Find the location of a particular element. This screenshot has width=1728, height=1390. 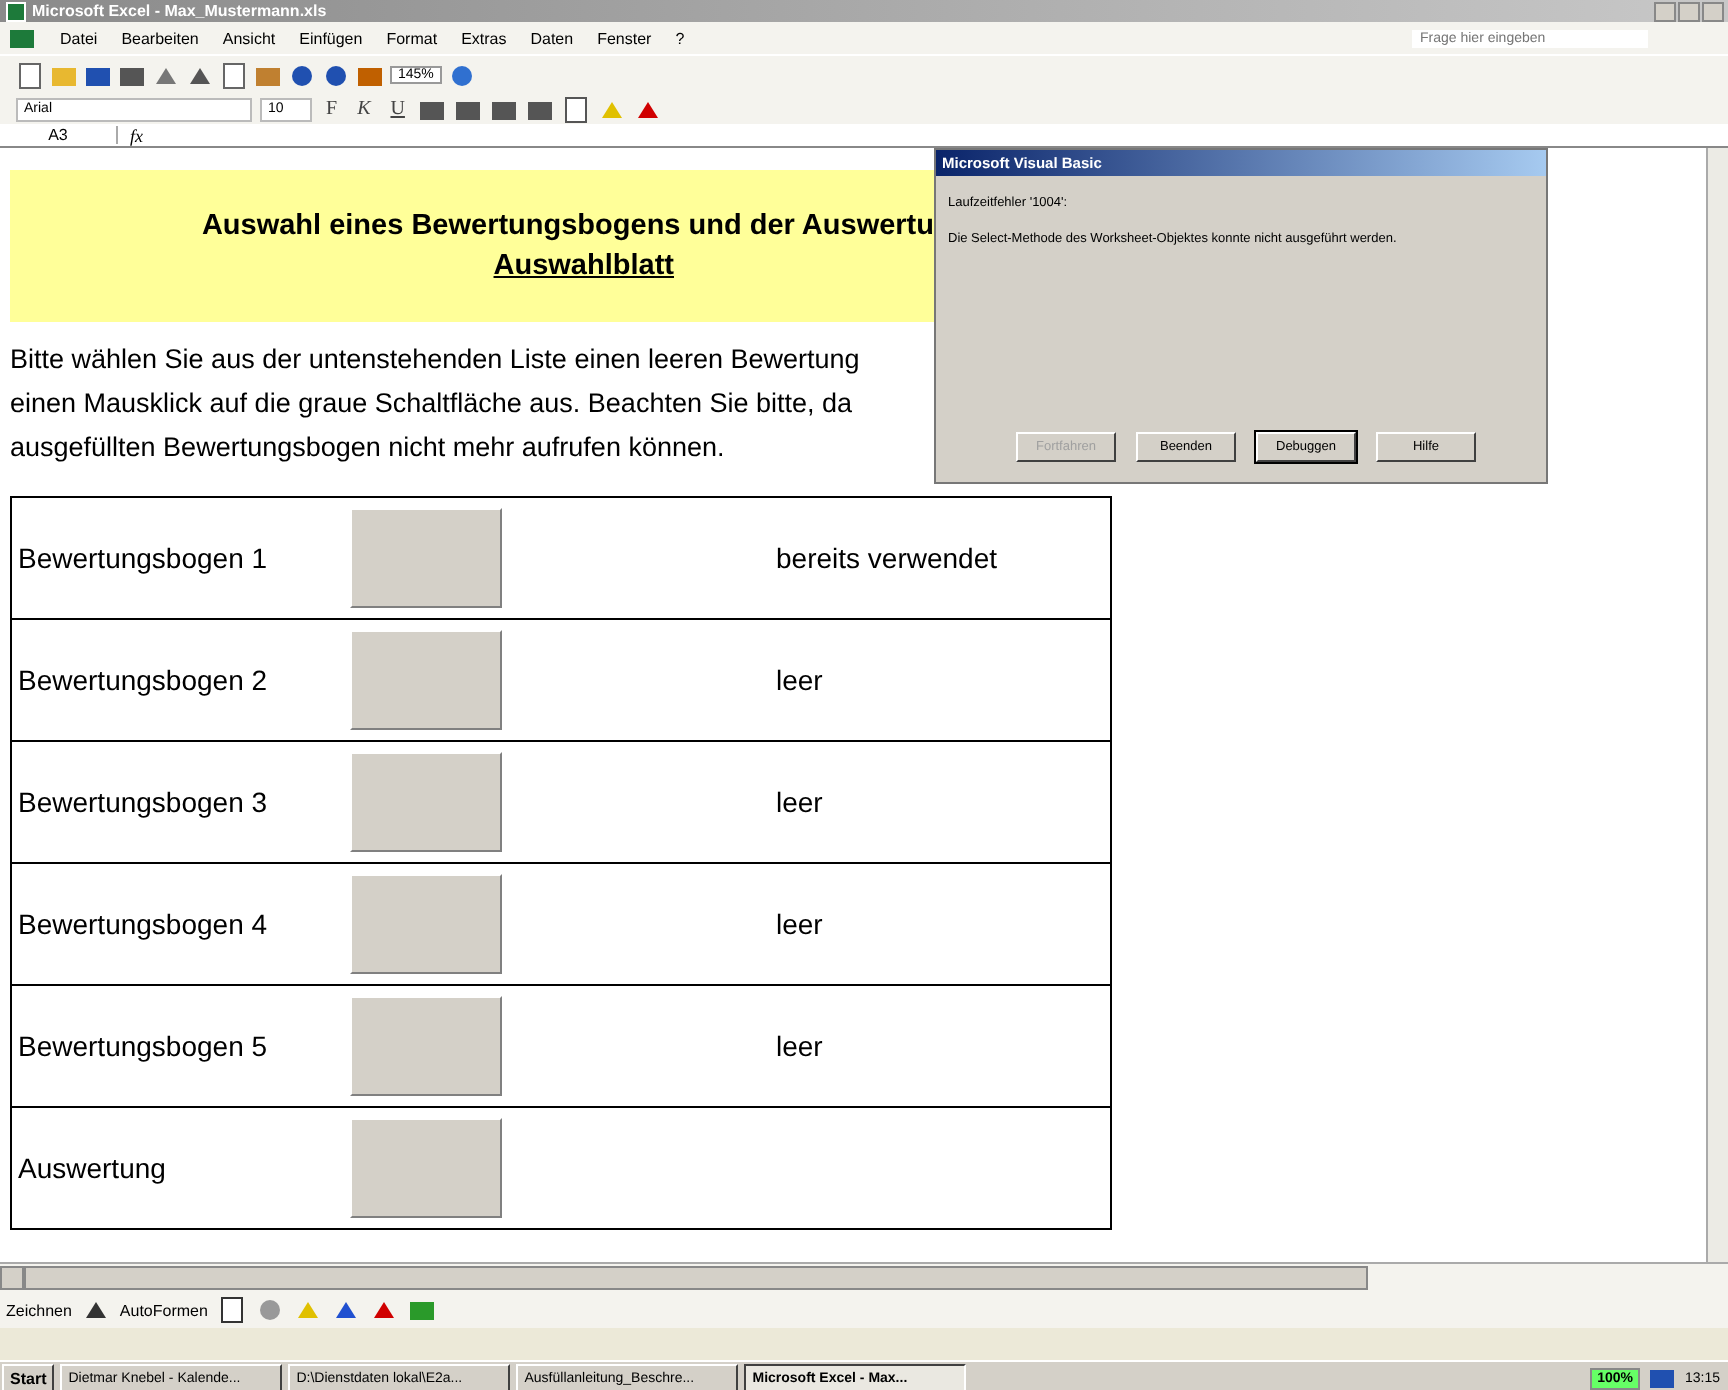

menu-item: ? is located at coordinates (680, 38).